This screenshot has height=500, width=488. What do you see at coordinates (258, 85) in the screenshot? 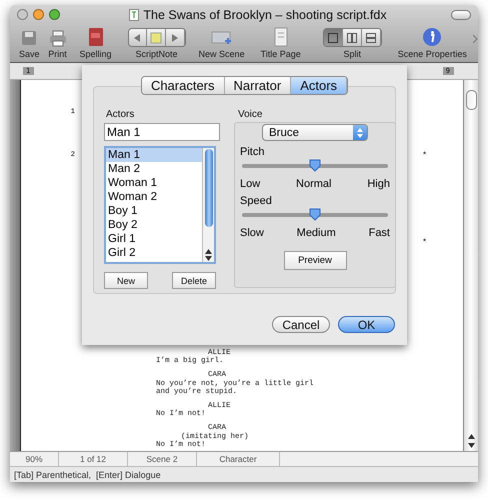
I see `tab: Narrator` at bounding box center [258, 85].